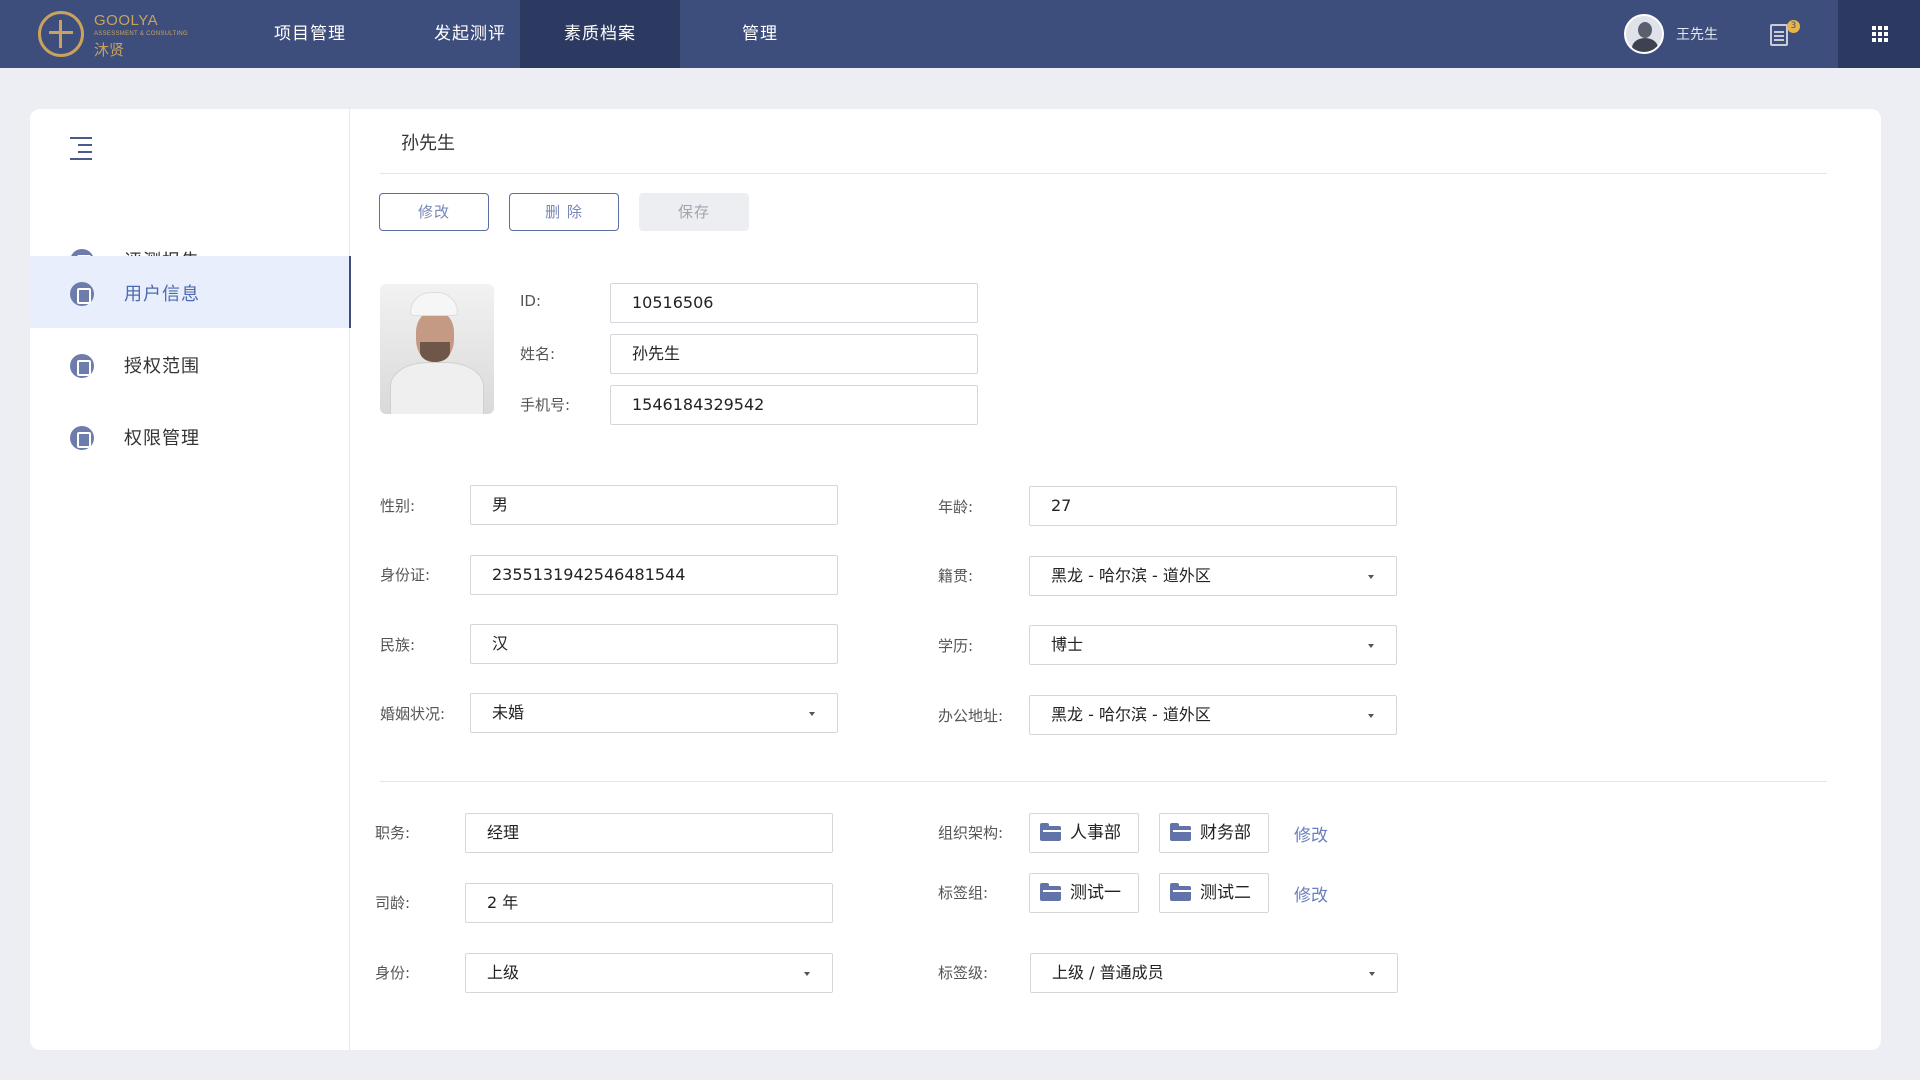  What do you see at coordinates (162, 438) in the screenshot?
I see `sidebar-item-label: 权限管理` at bounding box center [162, 438].